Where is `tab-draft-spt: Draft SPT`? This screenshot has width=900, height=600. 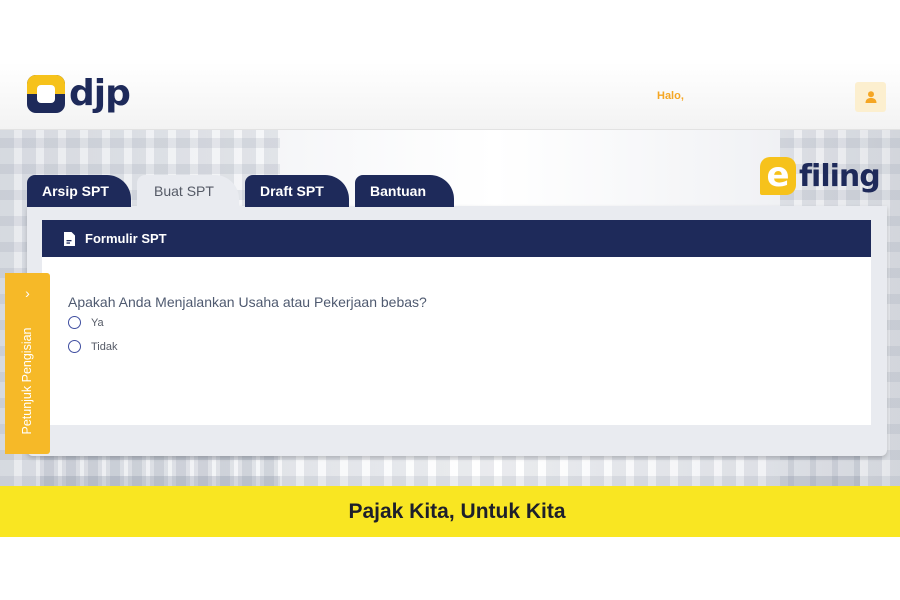 tab-draft-spt: Draft SPT is located at coordinates (297, 191).